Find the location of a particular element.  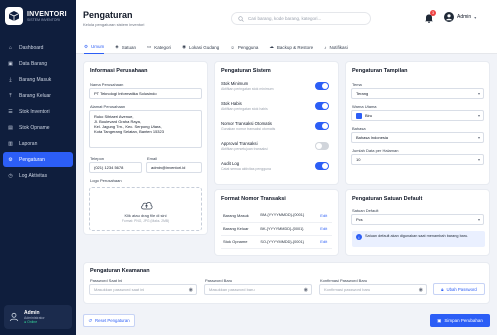

sidebar-item-barang-masuk: ⤓ Barang Masuk is located at coordinates (38, 79).